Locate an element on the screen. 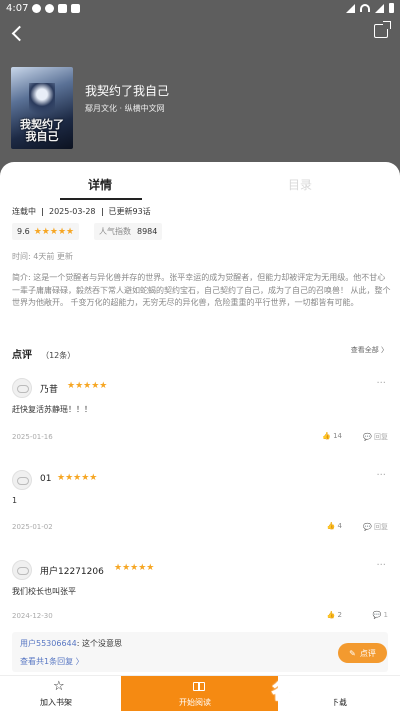 This screenshot has width=400, height=711. comment-text: 1 is located at coordinates (15, 500).